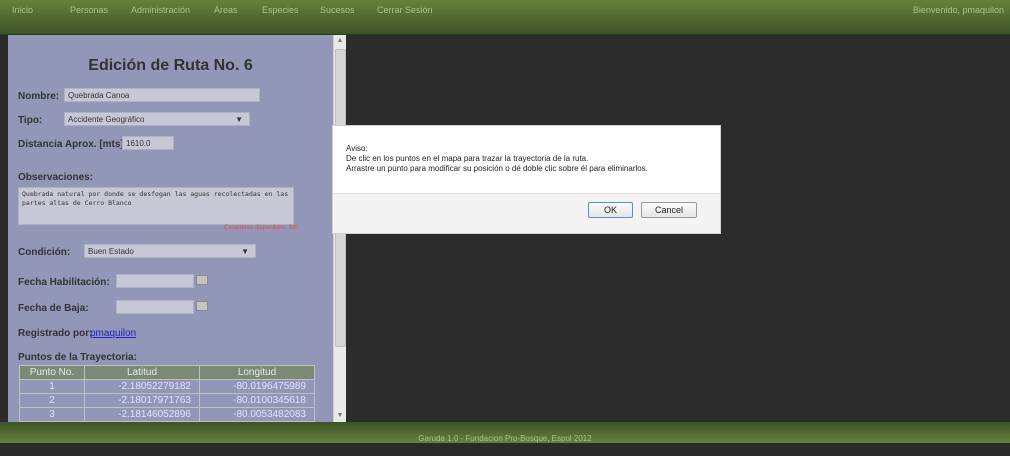 The height and width of the screenshot is (456, 1010). I want to click on chars-available: Caracteres disponibles: 380, so click(261, 228).